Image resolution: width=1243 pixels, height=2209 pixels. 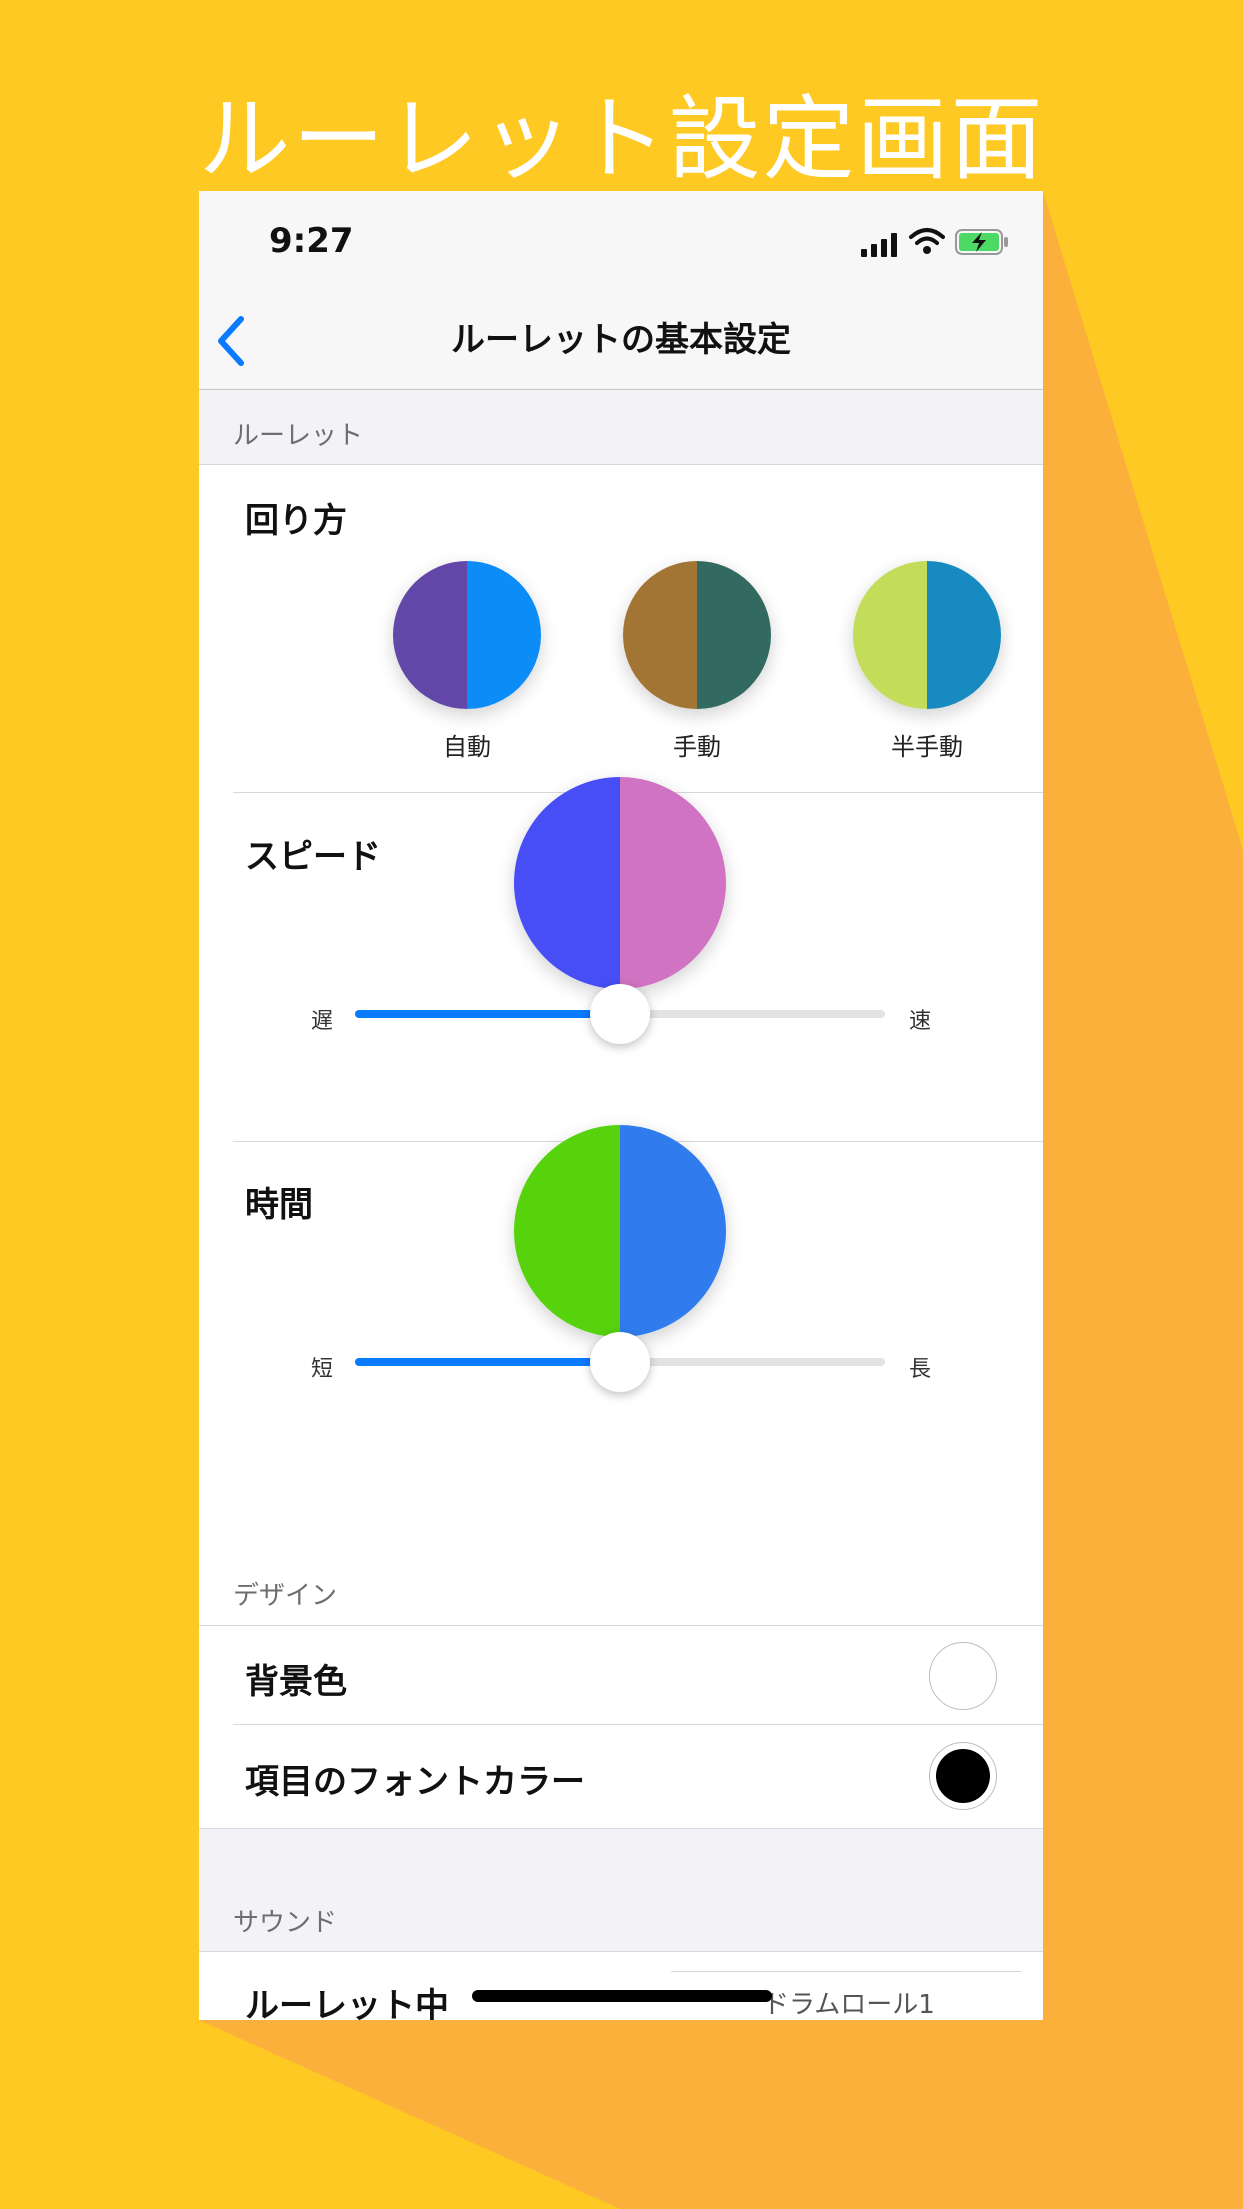 I want to click on rotation-option-label: 自動, so click(x=467, y=747).